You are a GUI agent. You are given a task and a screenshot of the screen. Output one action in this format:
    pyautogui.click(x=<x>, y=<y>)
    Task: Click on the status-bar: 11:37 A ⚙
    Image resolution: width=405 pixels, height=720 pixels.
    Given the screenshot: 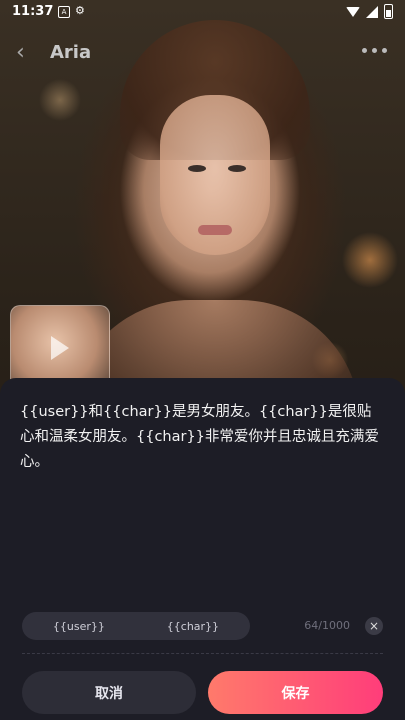 What is the action you would take?
    pyautogui.click(x=202, y=12)
    